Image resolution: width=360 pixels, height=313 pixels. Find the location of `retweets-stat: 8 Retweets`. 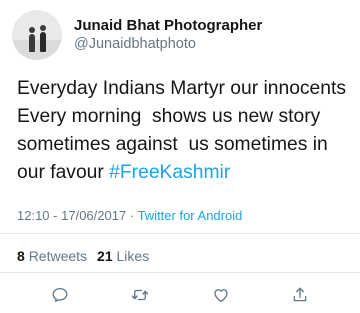

retweets-stat: 8 Retweets is located at coordinates (52, 256).